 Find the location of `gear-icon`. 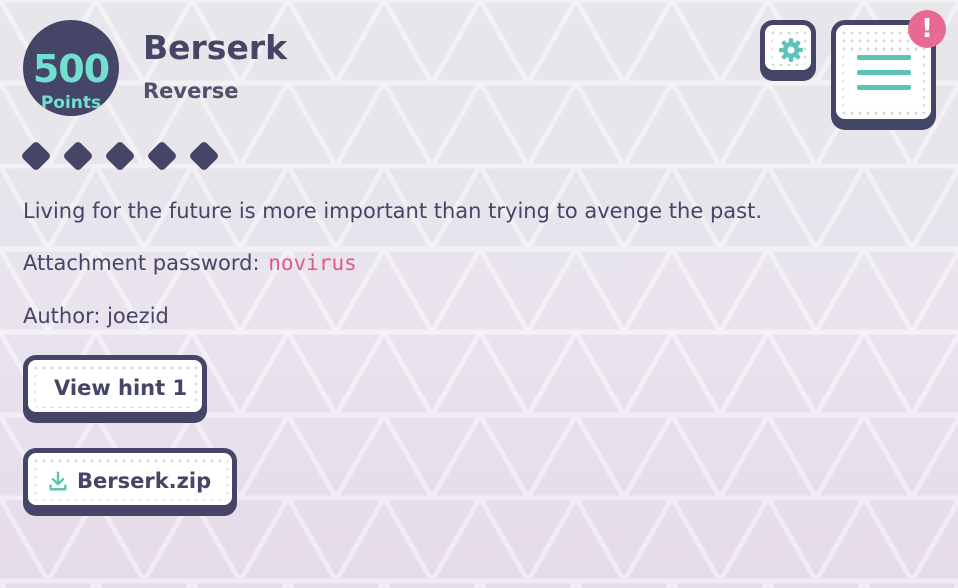

gear-icon is located at coordinates (791, 50).